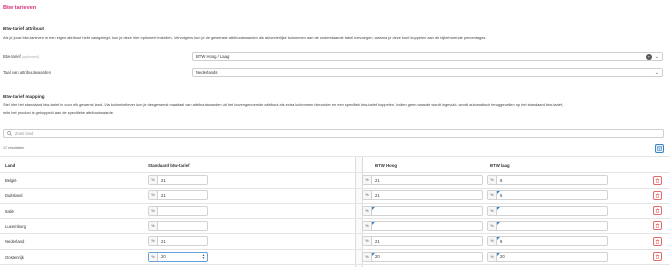 The width and height of the screenshot is (670, 267). What do you see at coordinates (9, 211) in the screenshot?
I see `row-country: Italië` at bounding box center [9, 211].